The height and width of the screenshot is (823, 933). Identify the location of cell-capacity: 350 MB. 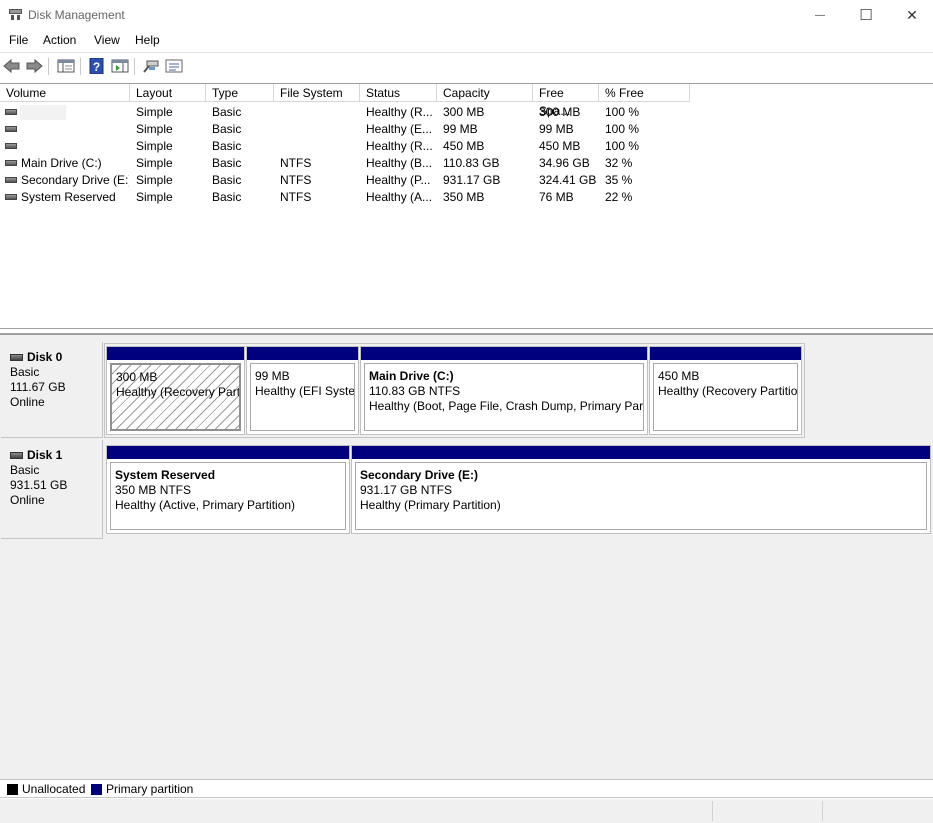
(464, 197).